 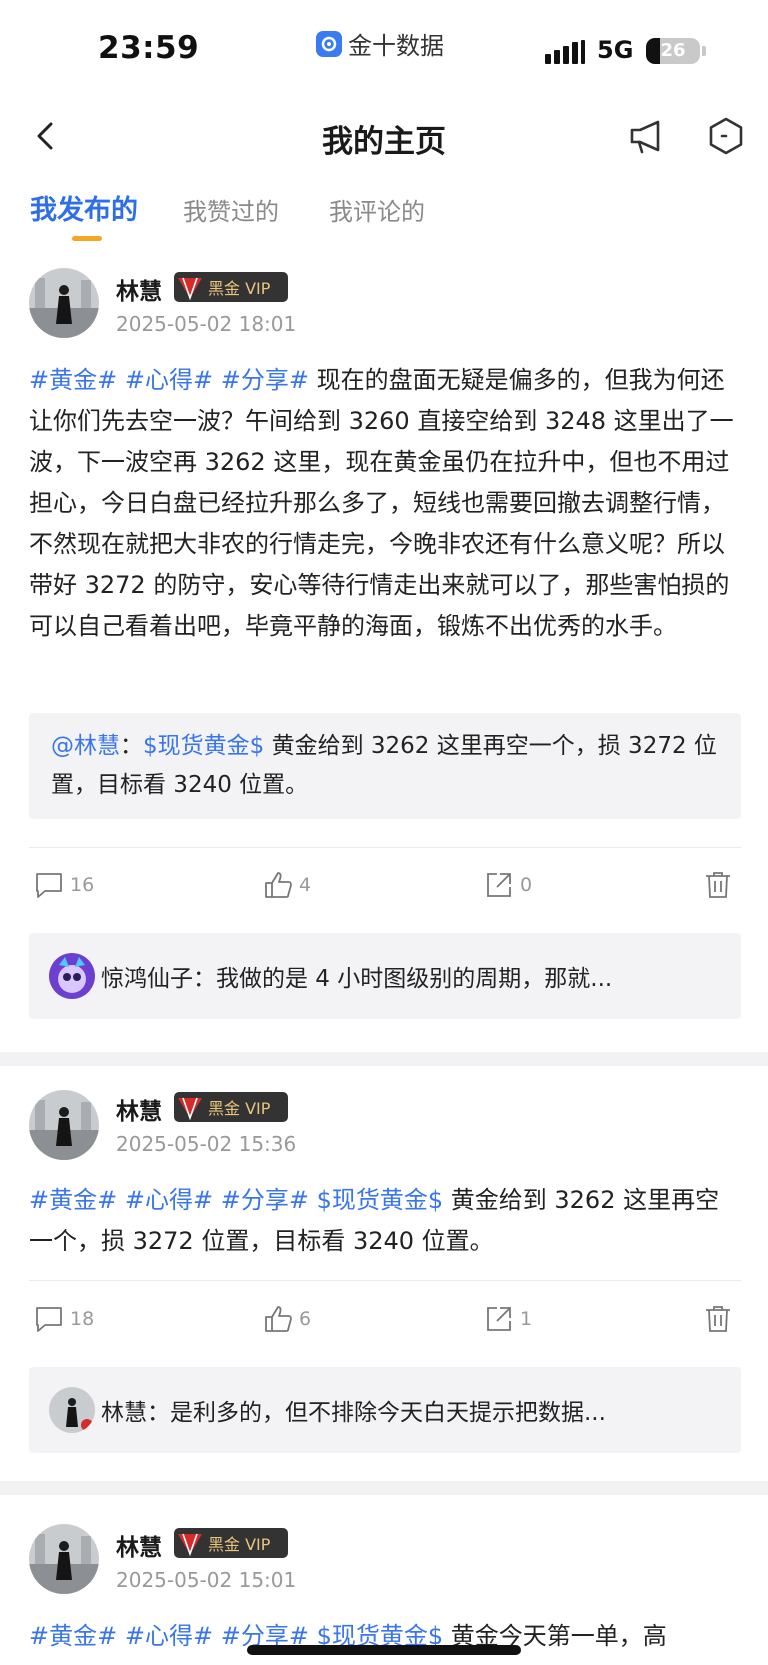 What do you see at coordinates (380, 1200) in the screenshot?
I see `topic-tag: $现货黄金$` at bounding box center [380, 1200].